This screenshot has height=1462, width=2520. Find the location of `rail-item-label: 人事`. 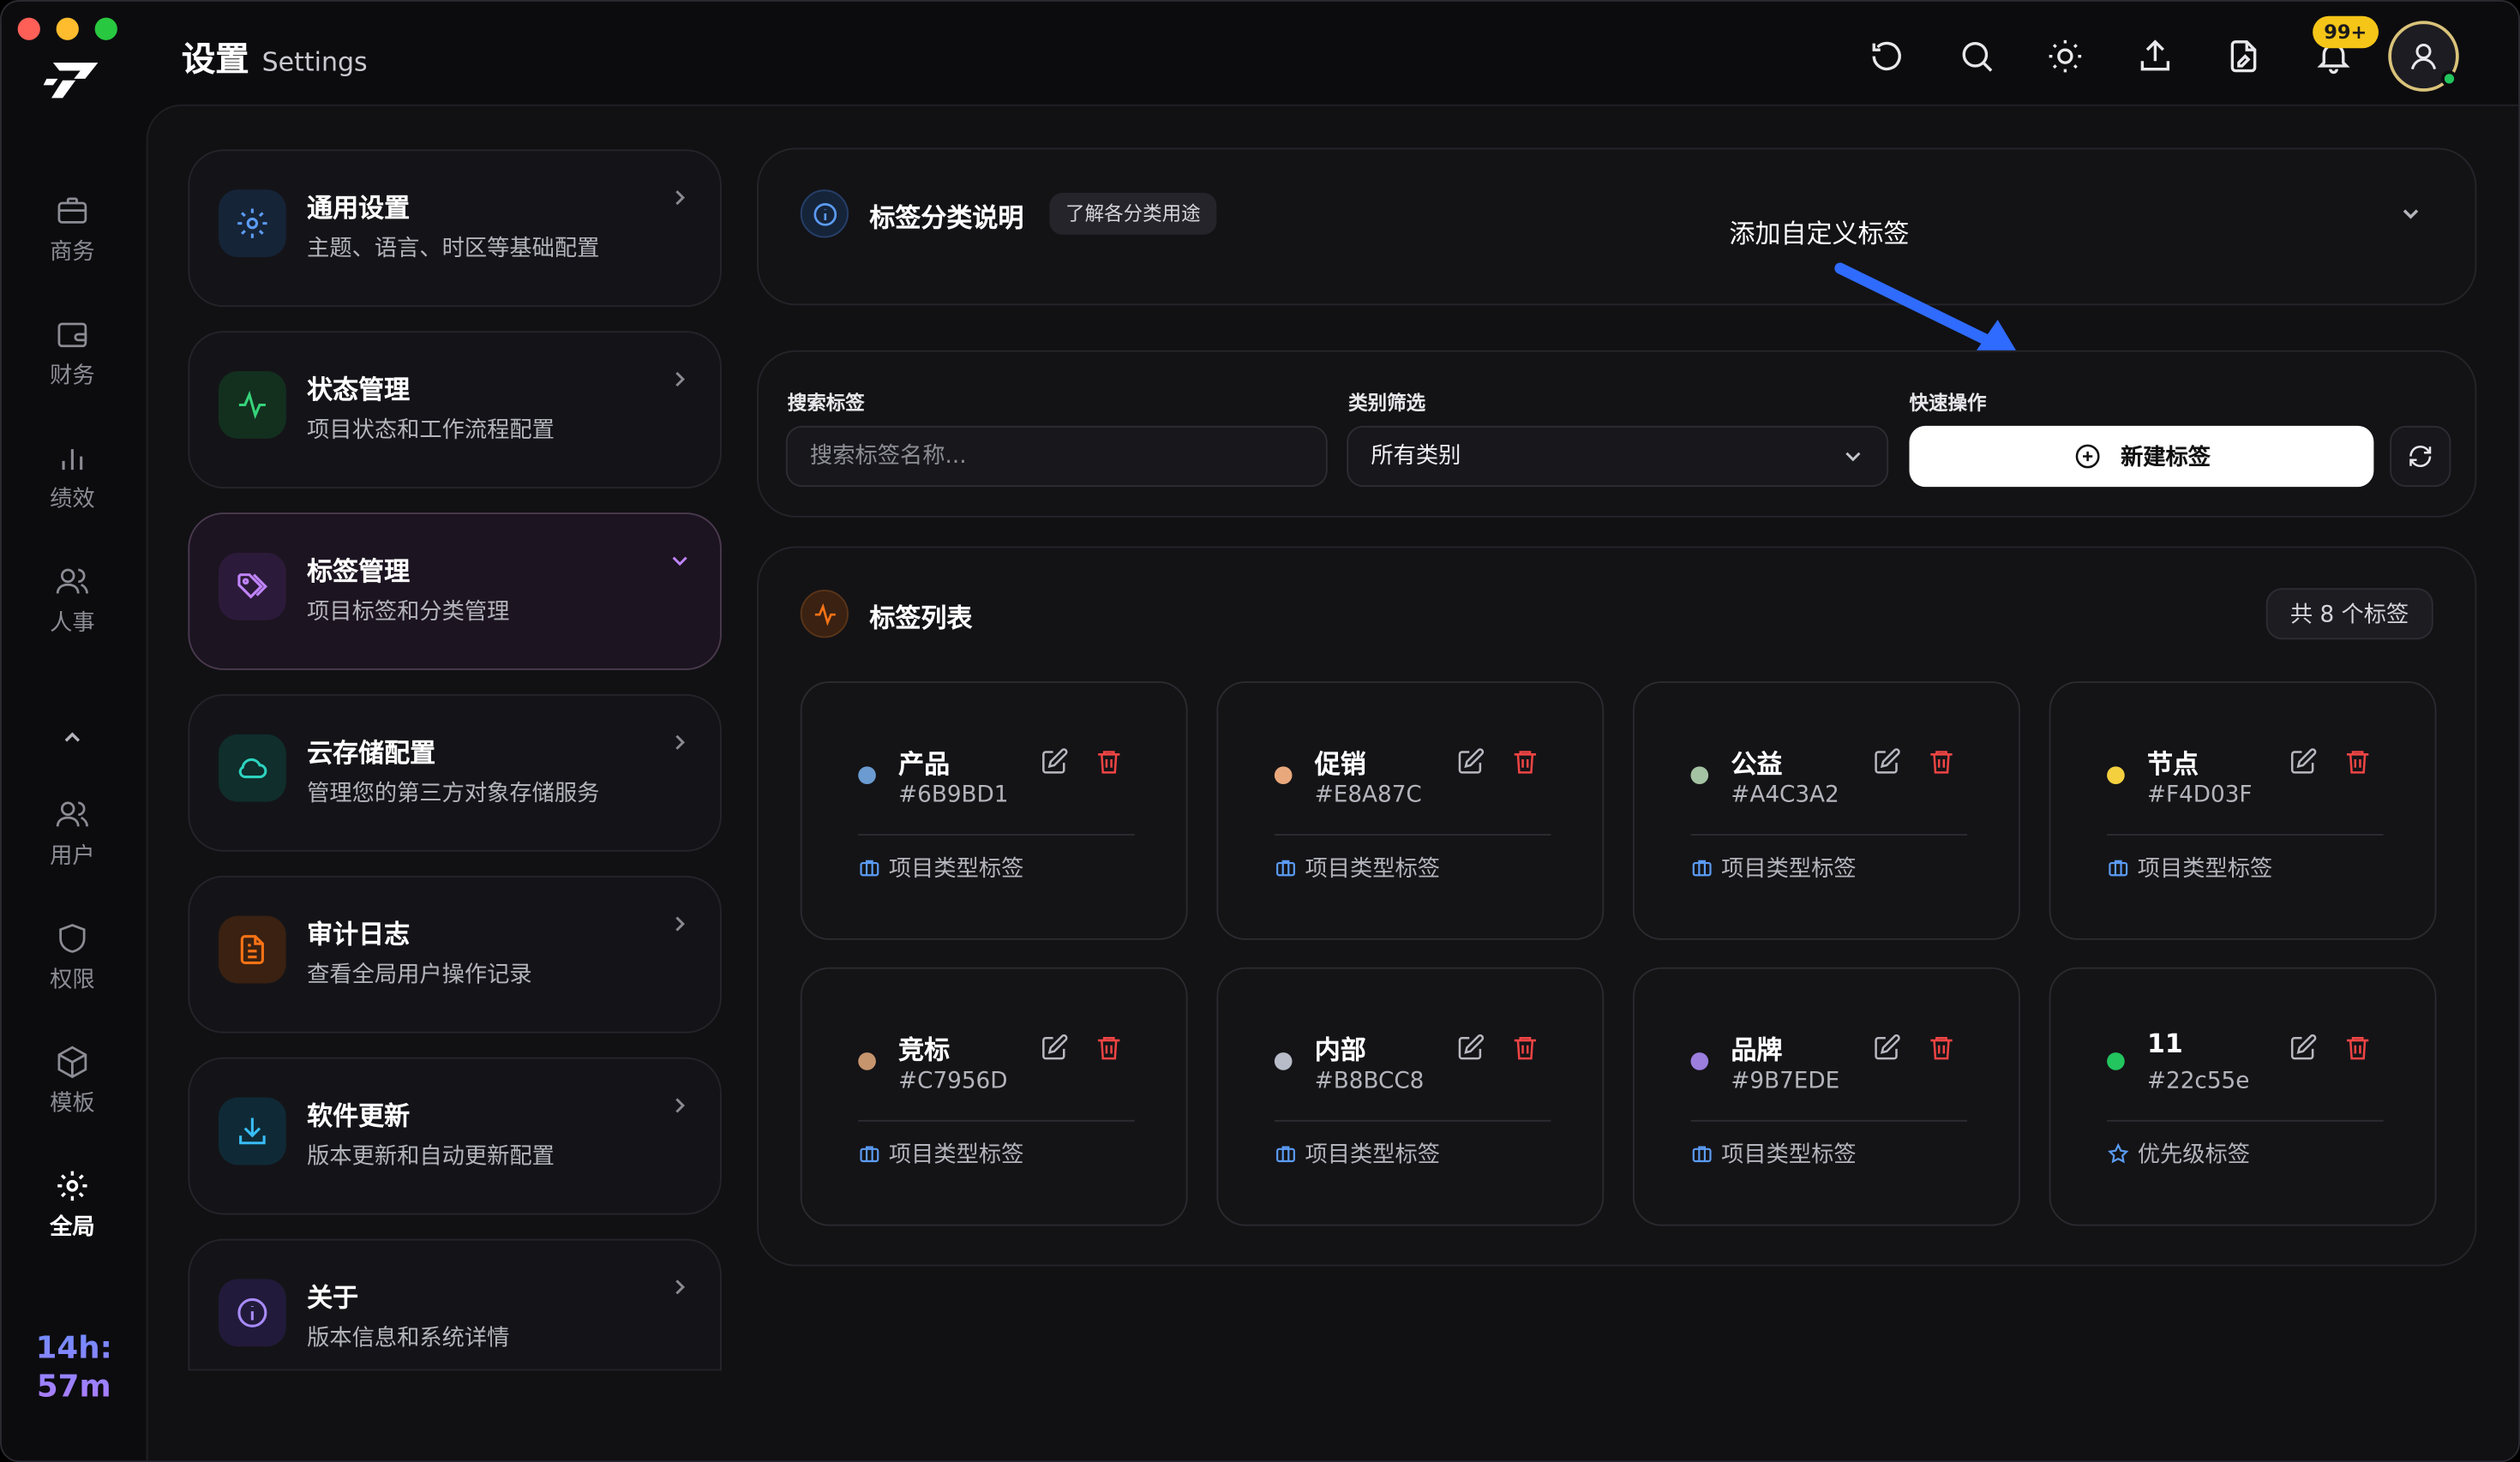

rail-item-label: 人事 is located at coordinates (72, 623).